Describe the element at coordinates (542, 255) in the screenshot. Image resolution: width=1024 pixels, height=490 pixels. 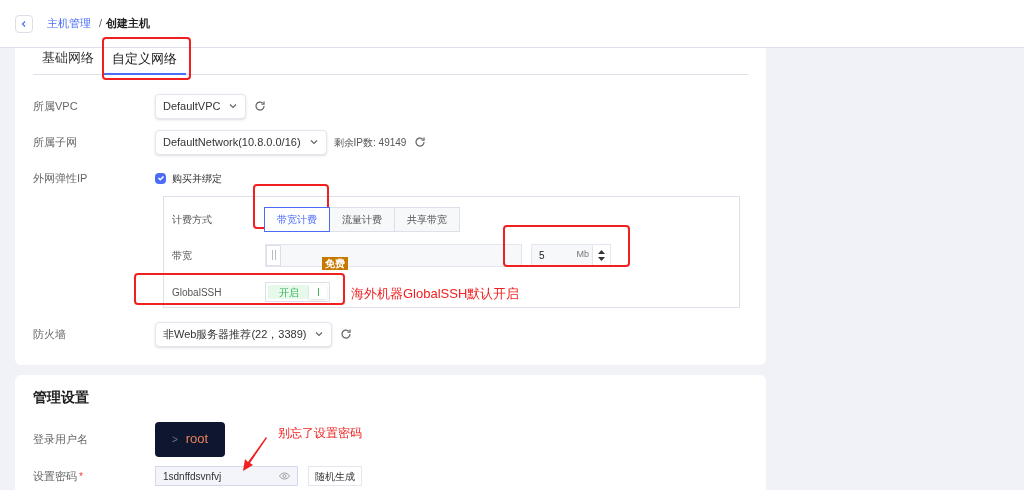
I see `input-value: 5` at that location.